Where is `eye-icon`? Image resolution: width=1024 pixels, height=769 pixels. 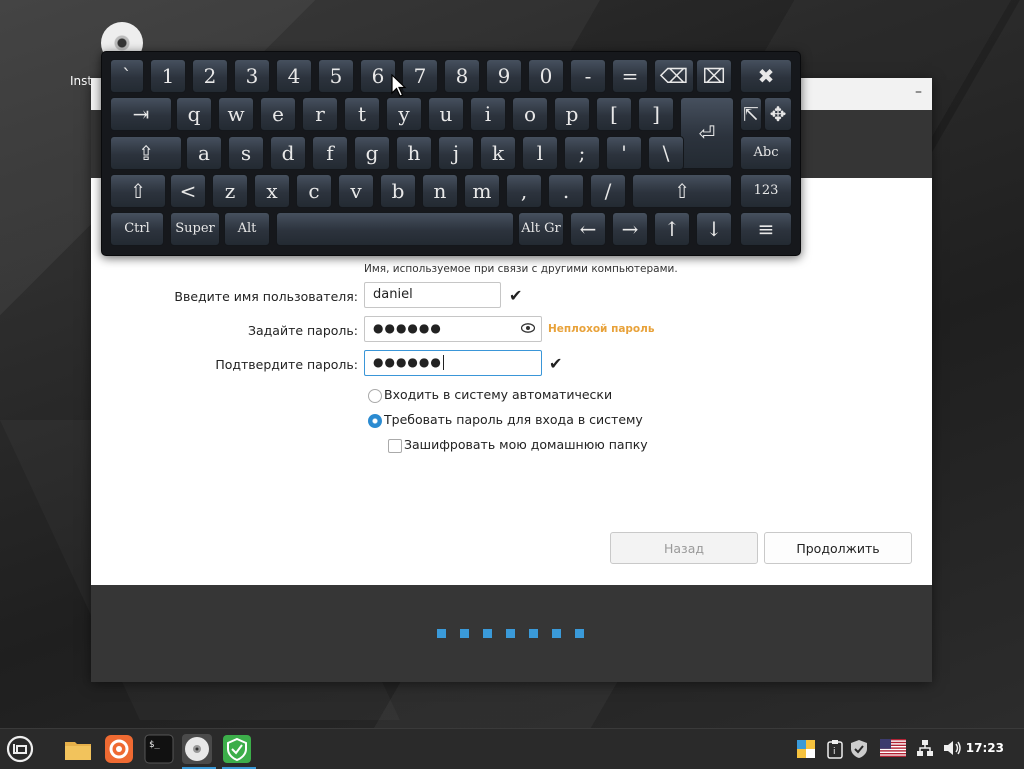 eye-icon is located at coordinates (528, 328).